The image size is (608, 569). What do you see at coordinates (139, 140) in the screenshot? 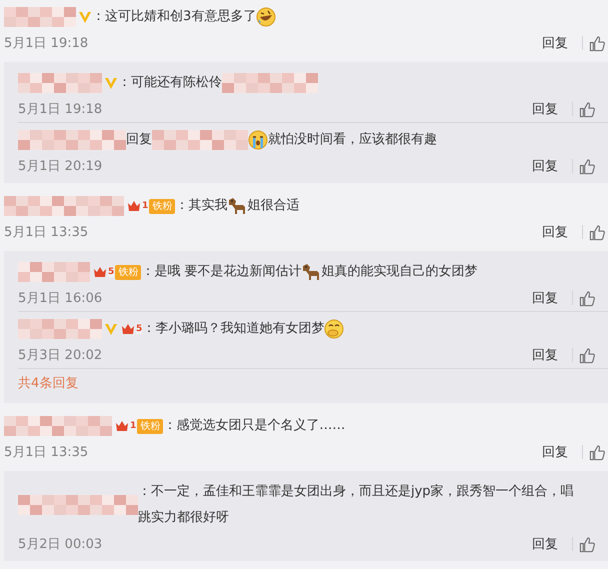
I see `comment-text: 回复` at bounding box center [139, 140].